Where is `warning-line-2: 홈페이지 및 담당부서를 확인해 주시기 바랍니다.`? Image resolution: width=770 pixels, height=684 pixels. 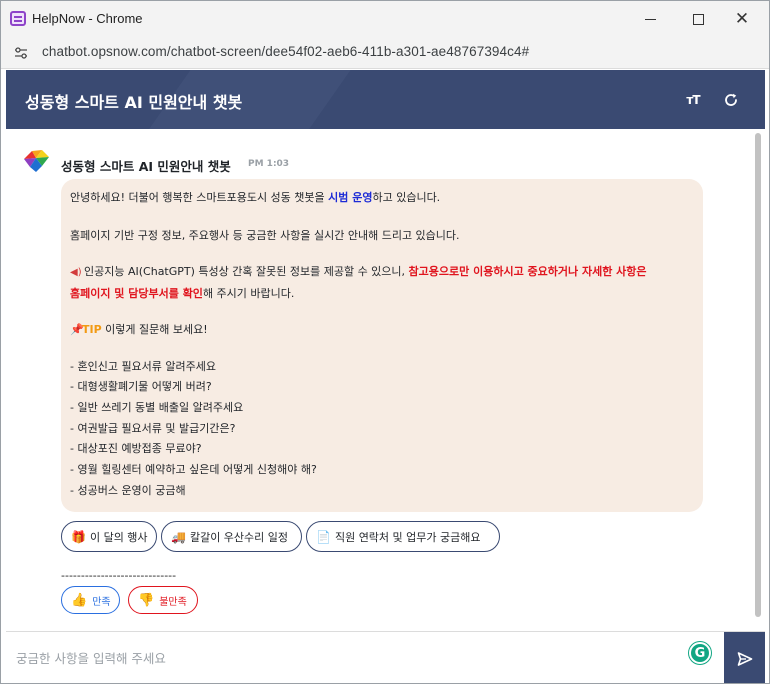 warning-line-2: 홈페이지 및 담당부서를 확인해 주시기 바랍니다. is located at coordinates (182, 293).